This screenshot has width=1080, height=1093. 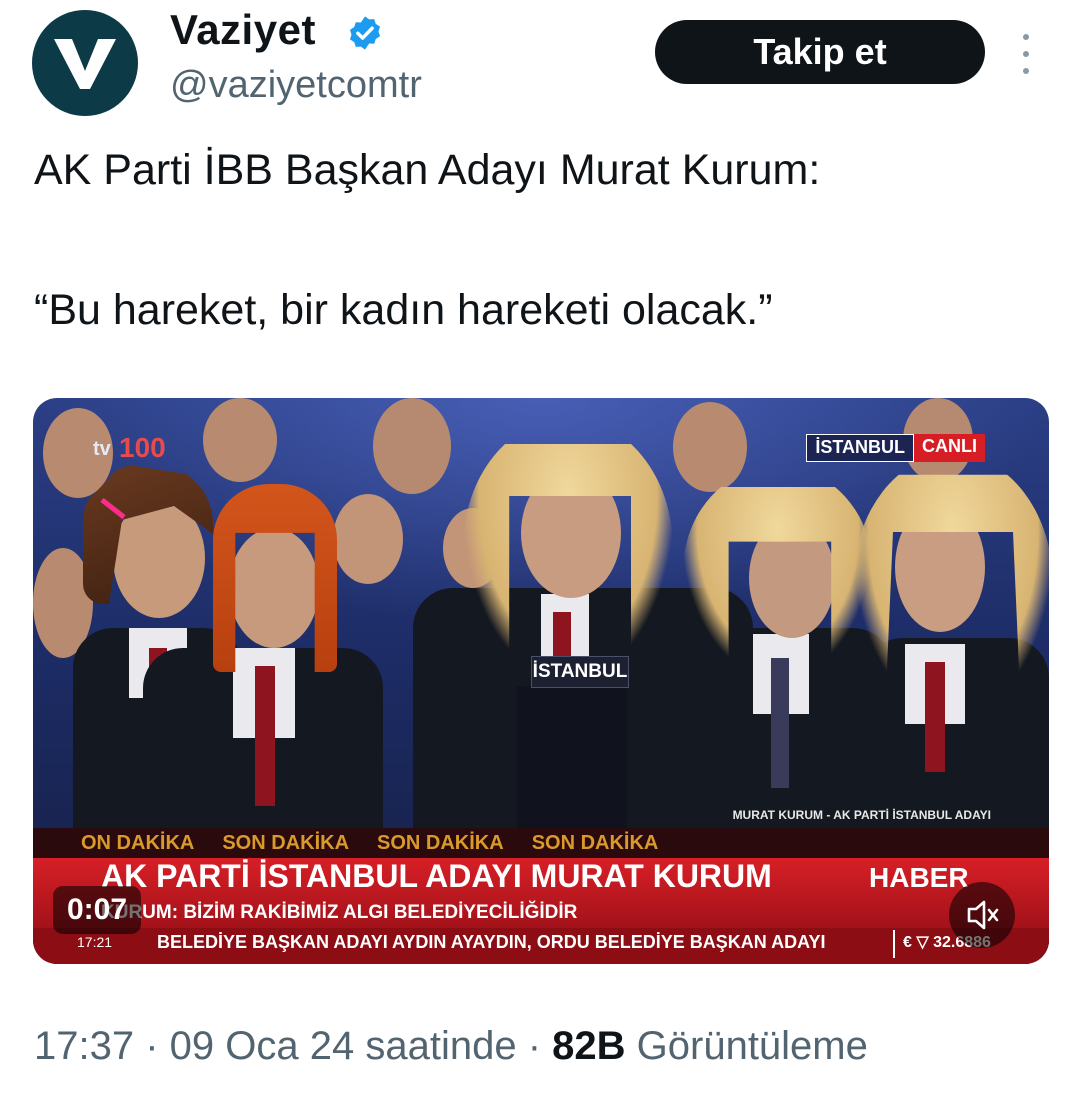 What do you see at coordinates (365, 33) in the screenshot?
I see `verified-badge-icon` at bounding box center [365, 33].